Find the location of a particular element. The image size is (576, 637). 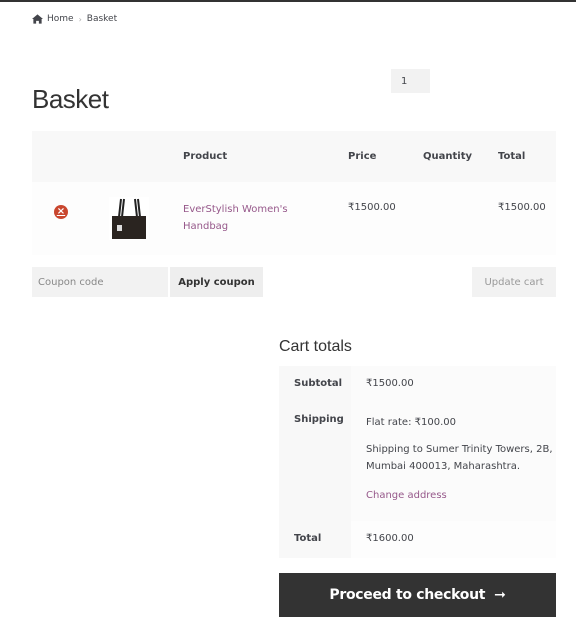

order-total-row: Total ₹1600.00 is located at coordinates (417, 539).